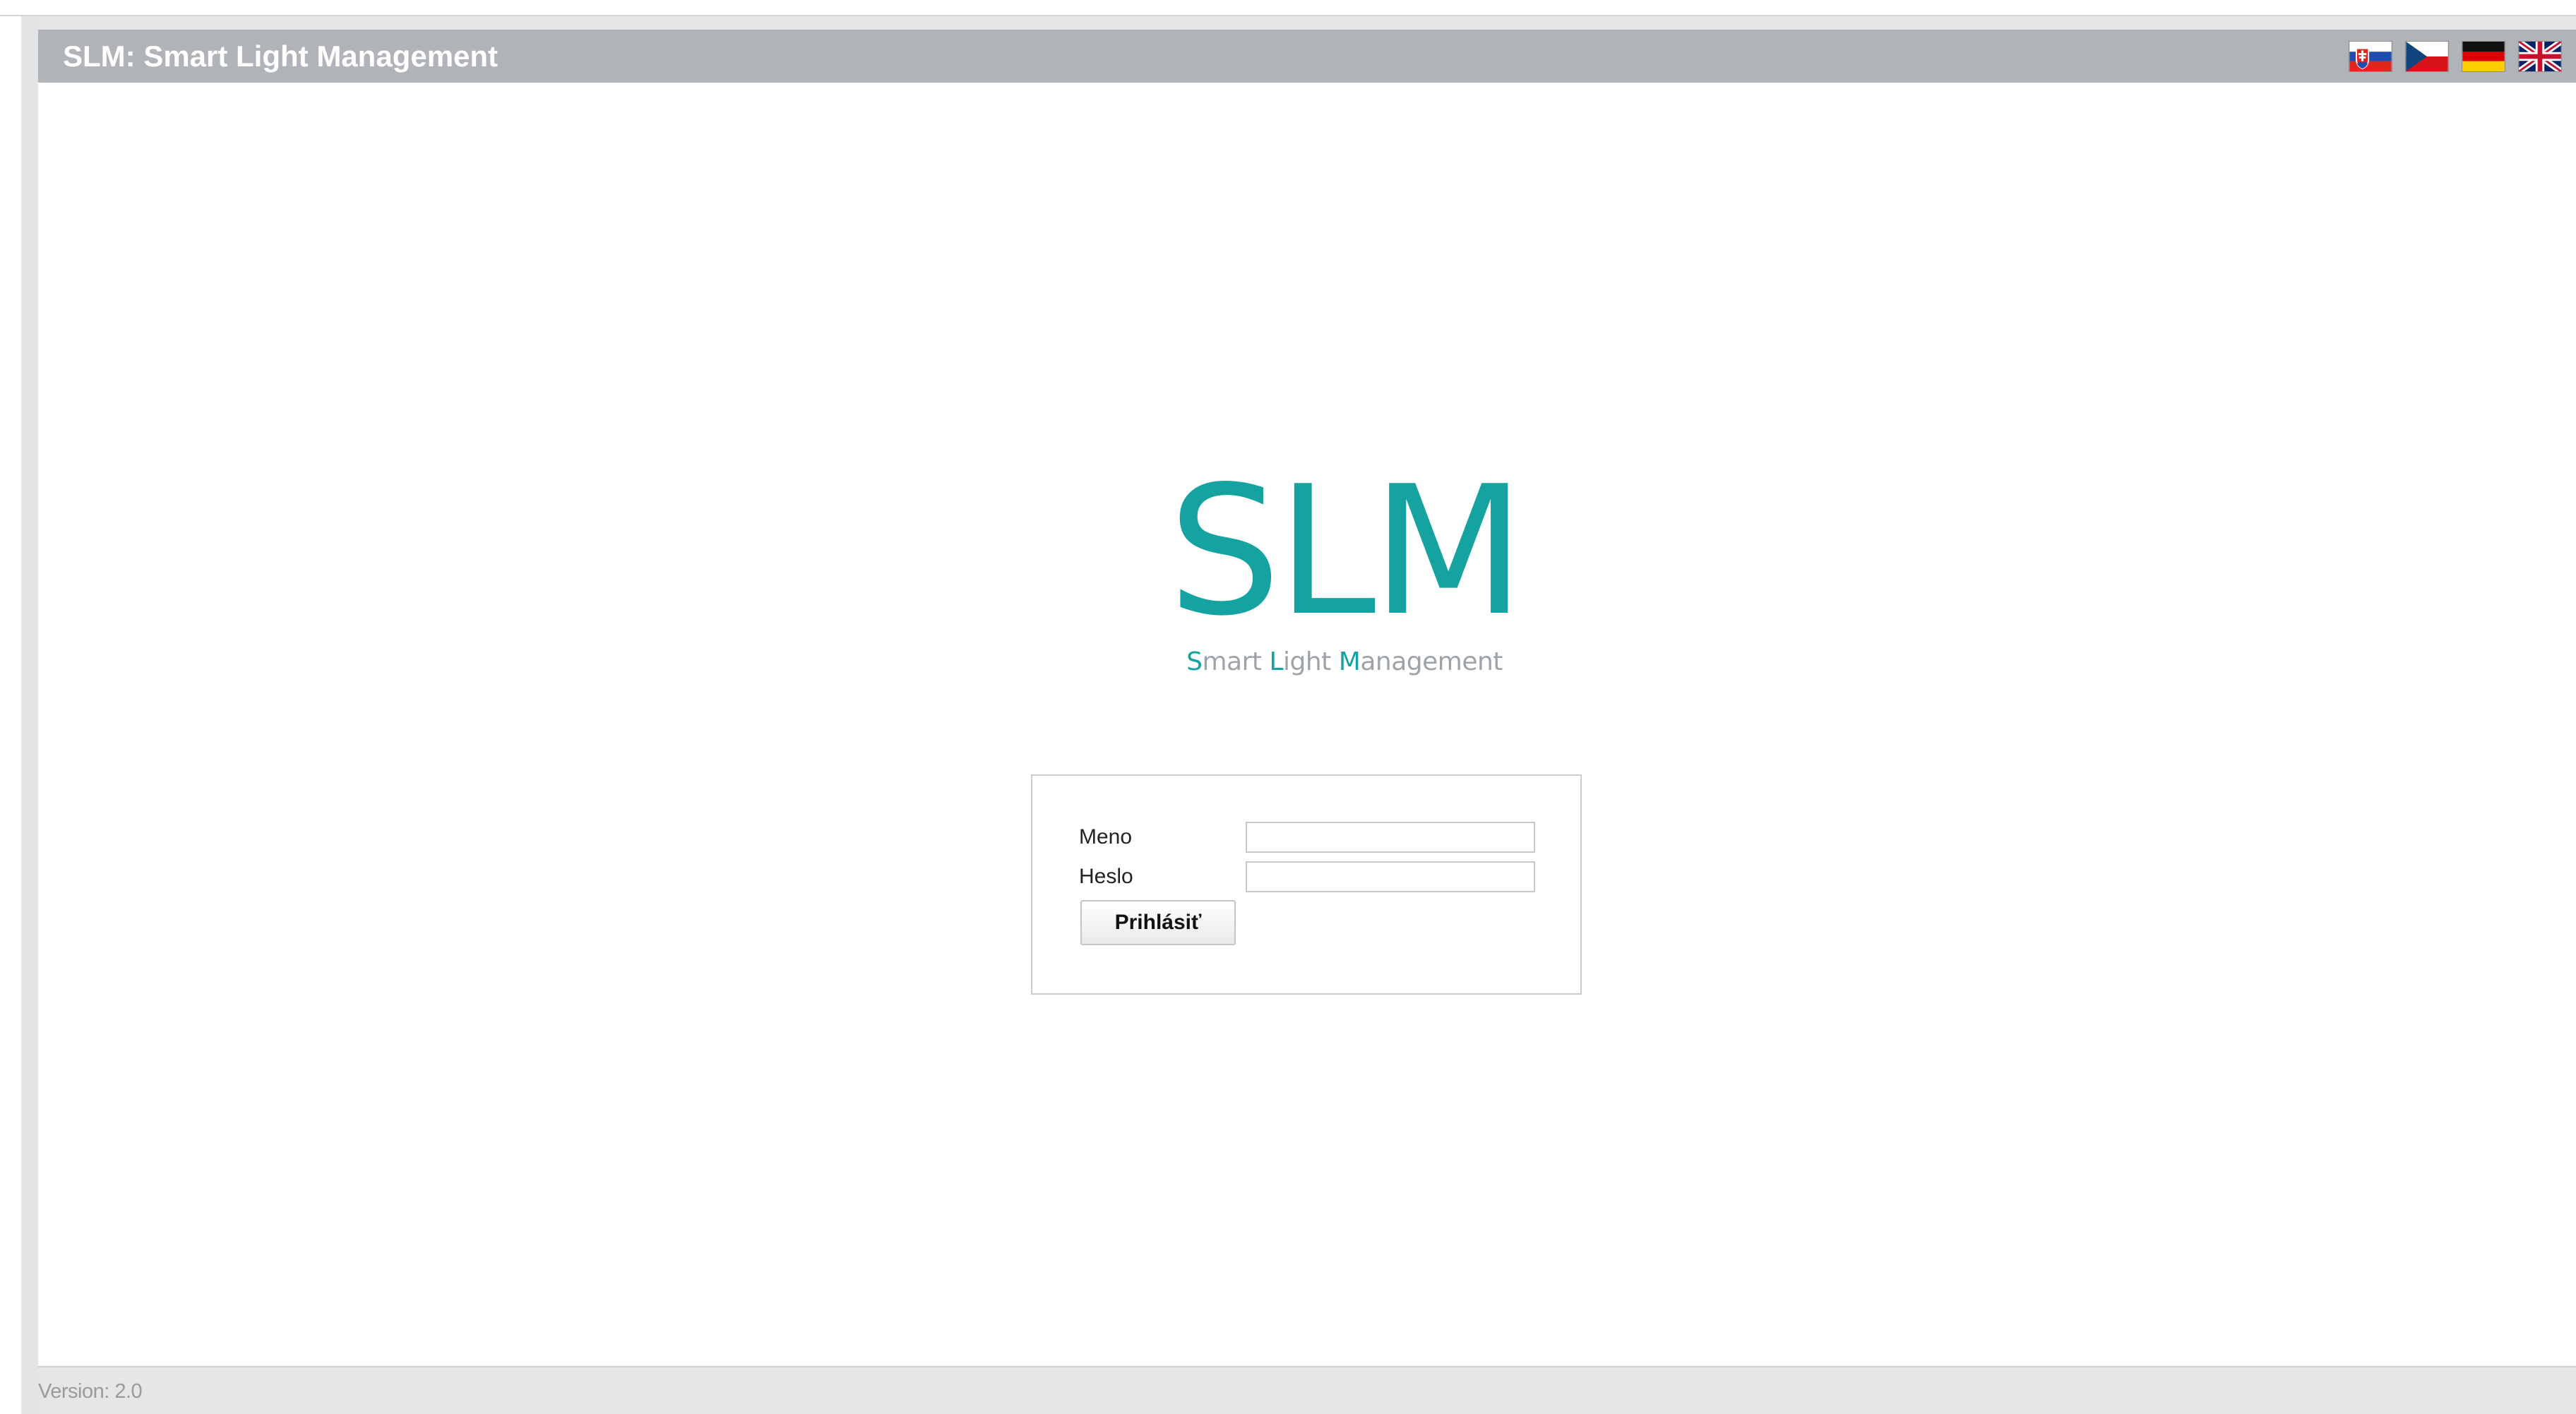  What do you see at coordinates (1158, 922) in the screenshot?
I see `login-button: Prihlásiť` at bounding box center [1158, 922].